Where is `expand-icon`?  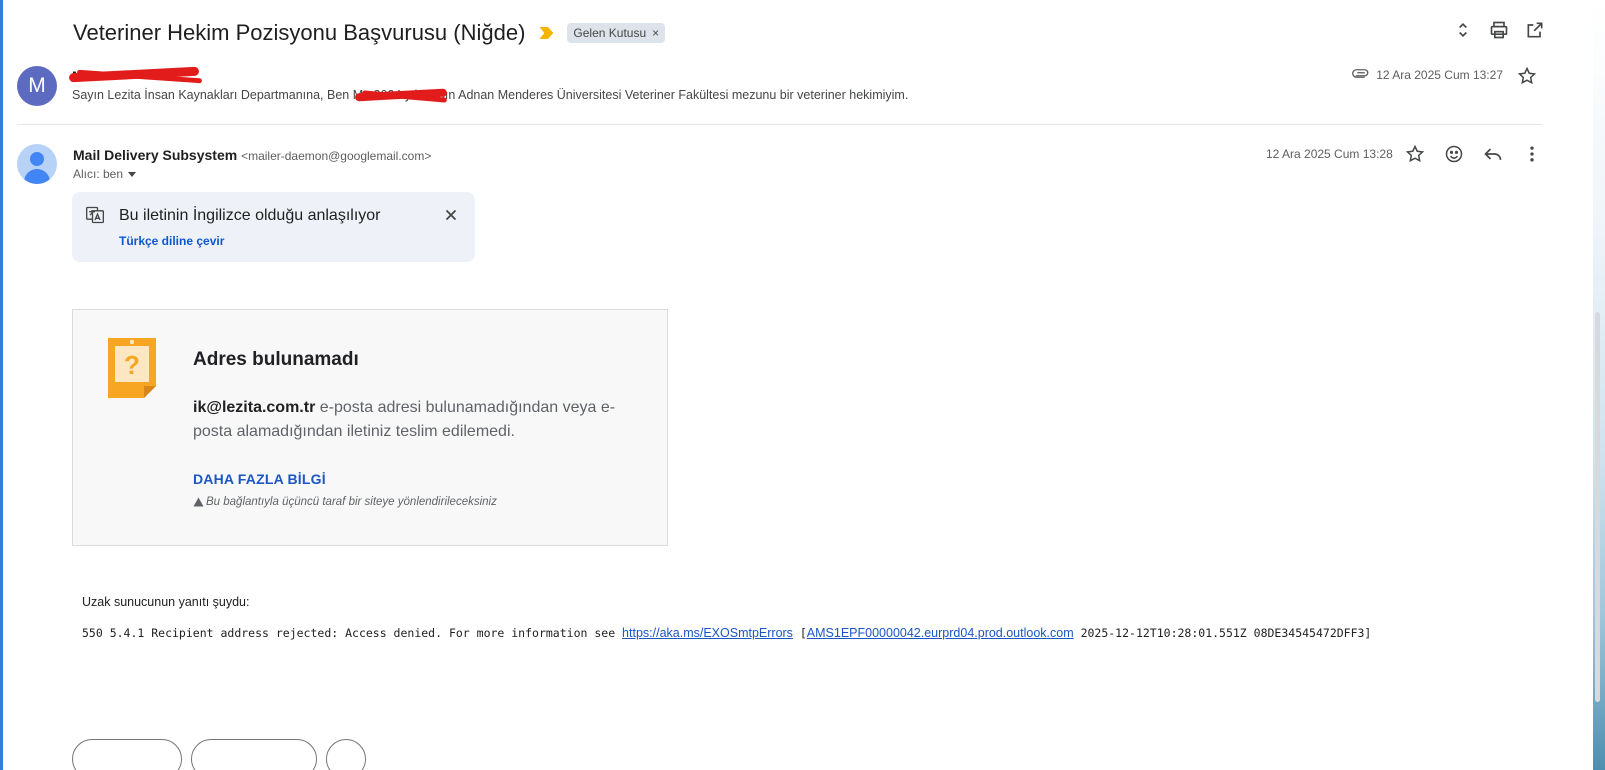
expand-icon is located at coordinates (1463, 30).